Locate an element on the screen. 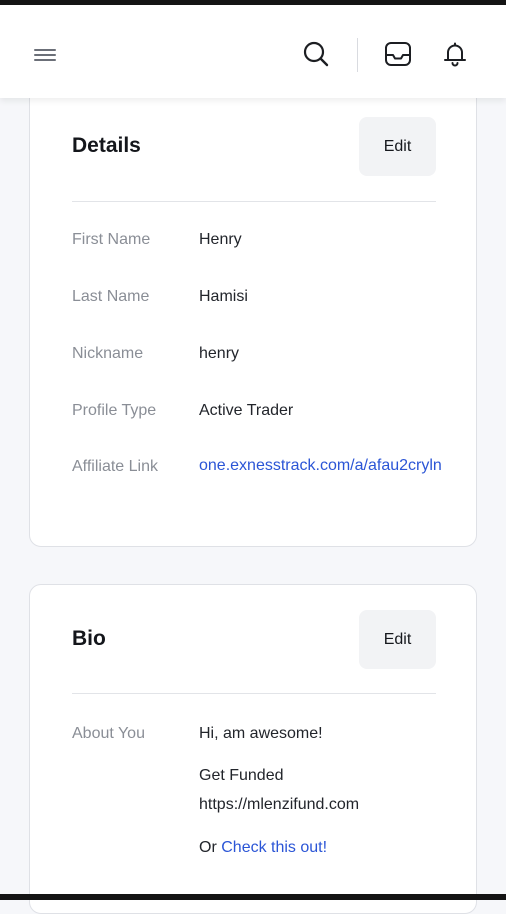  app-header is located at coordinates (253, 51).